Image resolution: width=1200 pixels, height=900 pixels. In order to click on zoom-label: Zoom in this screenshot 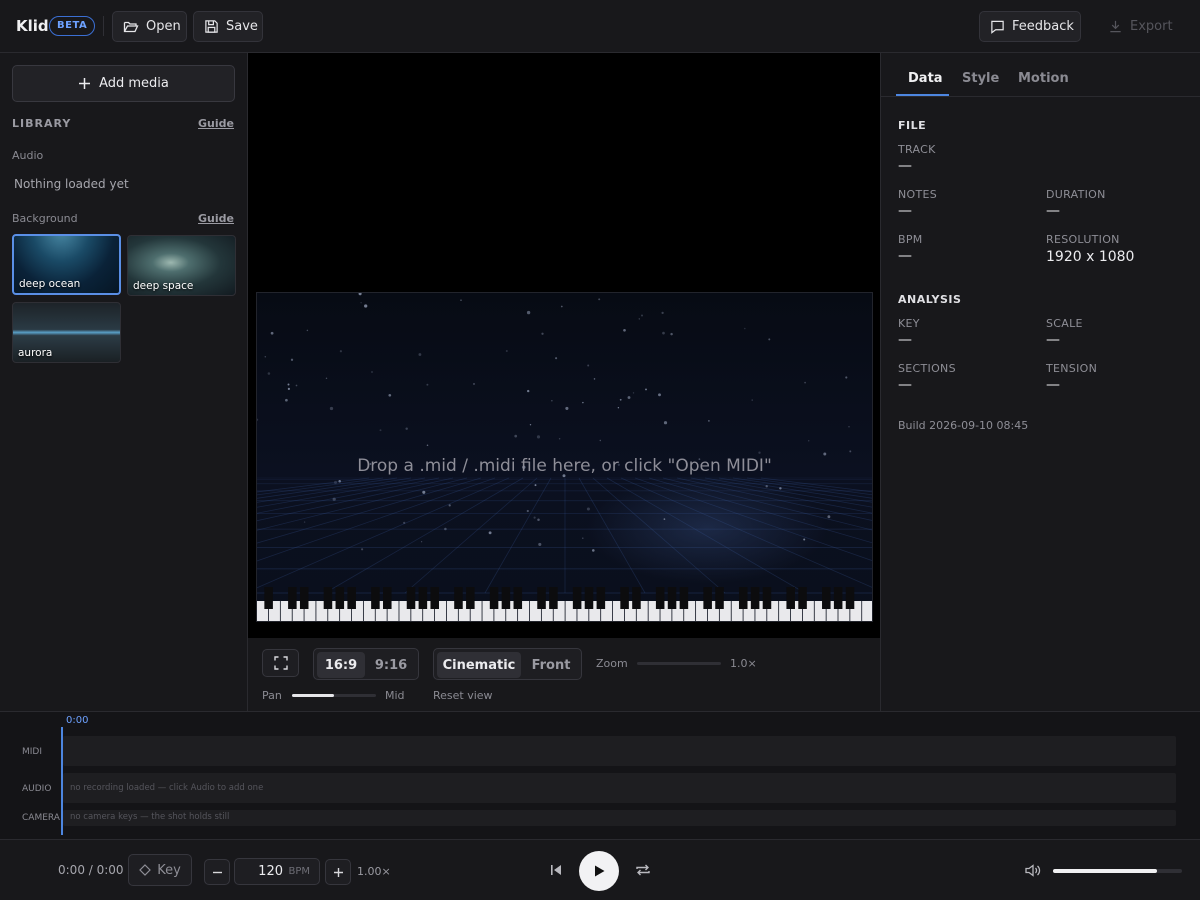, I will do `click(612, 663)`.